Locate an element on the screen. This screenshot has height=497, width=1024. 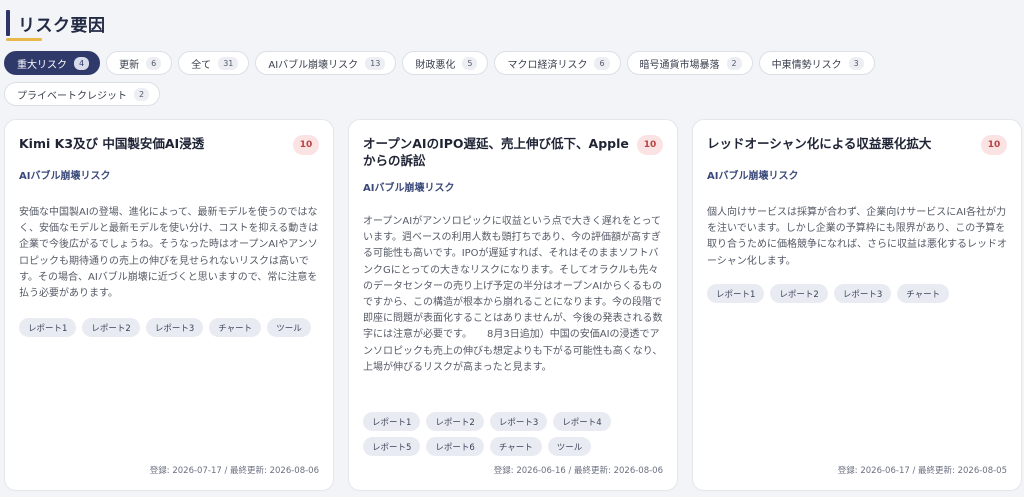
filter-chip-crypto: 暗号通貨市場暴落 2 is located at coordinates (689, 63).